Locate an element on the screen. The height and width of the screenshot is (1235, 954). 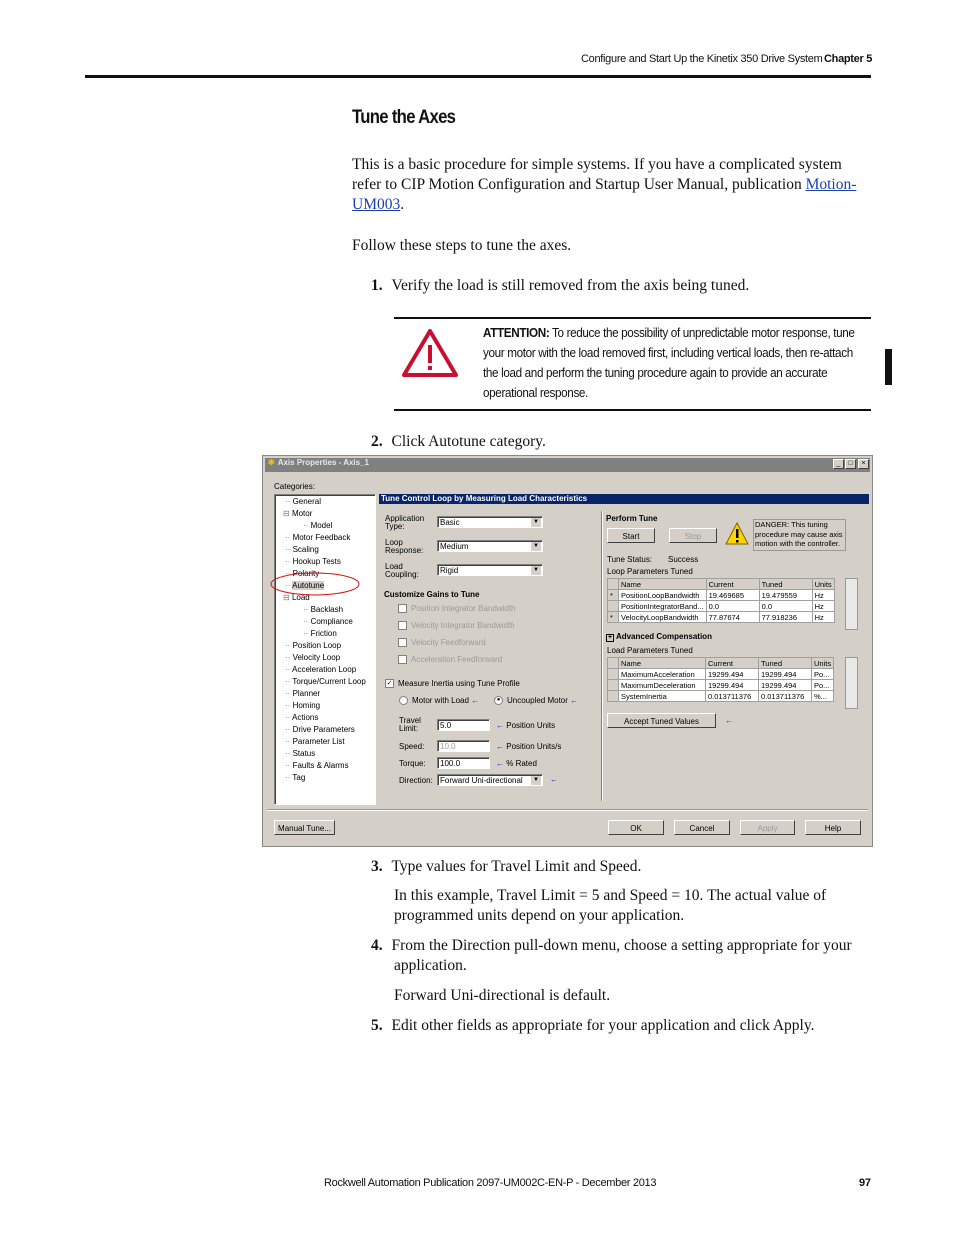
tree-item-actions: ·· Actions is located at coordinates (301, 717).